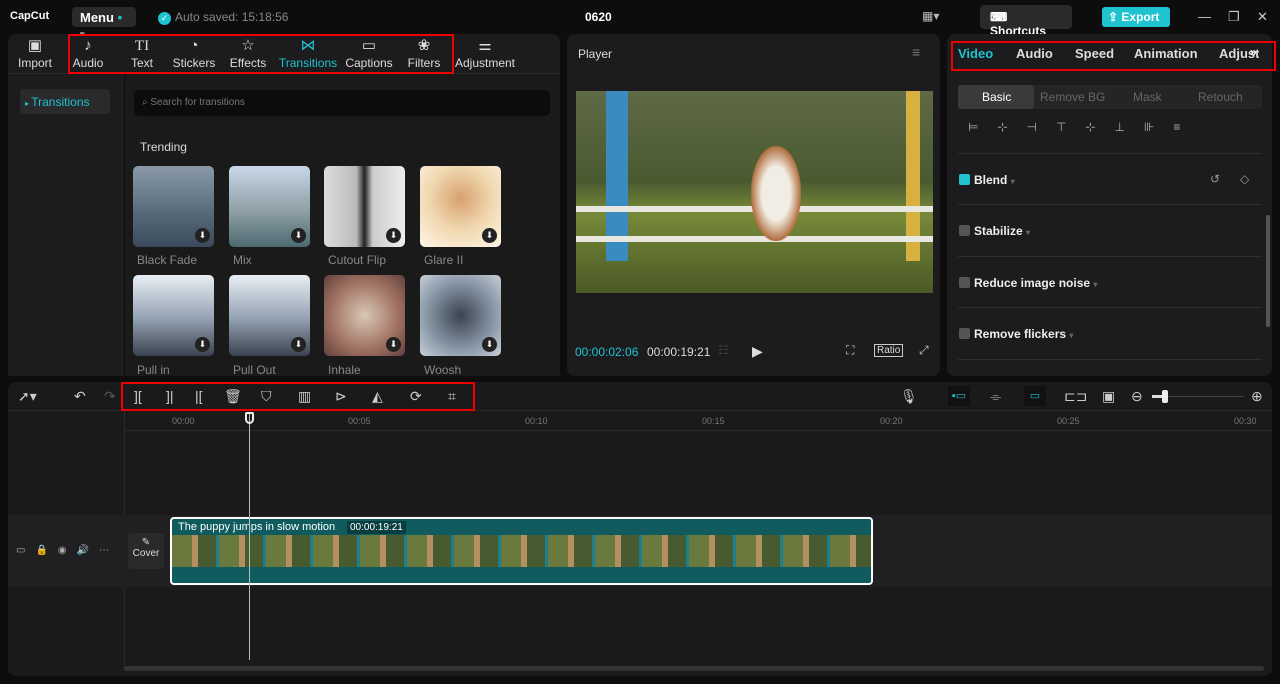 This screenshot has height=684, width=1280. Describe the element at coordinates (443, 370) in the screenshot. I see `transition-label: Woosh` at that location.